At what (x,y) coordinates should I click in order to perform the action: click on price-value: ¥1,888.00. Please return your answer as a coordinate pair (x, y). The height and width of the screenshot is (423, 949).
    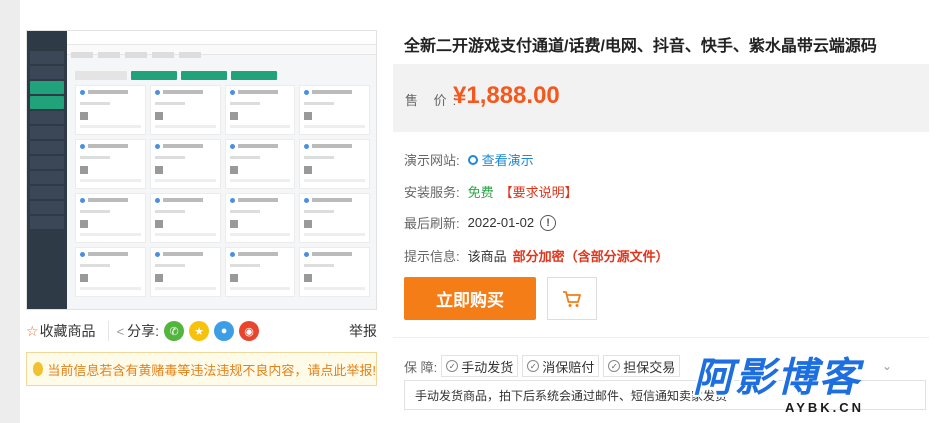
    Looking at the image, I should click on (506, 95).